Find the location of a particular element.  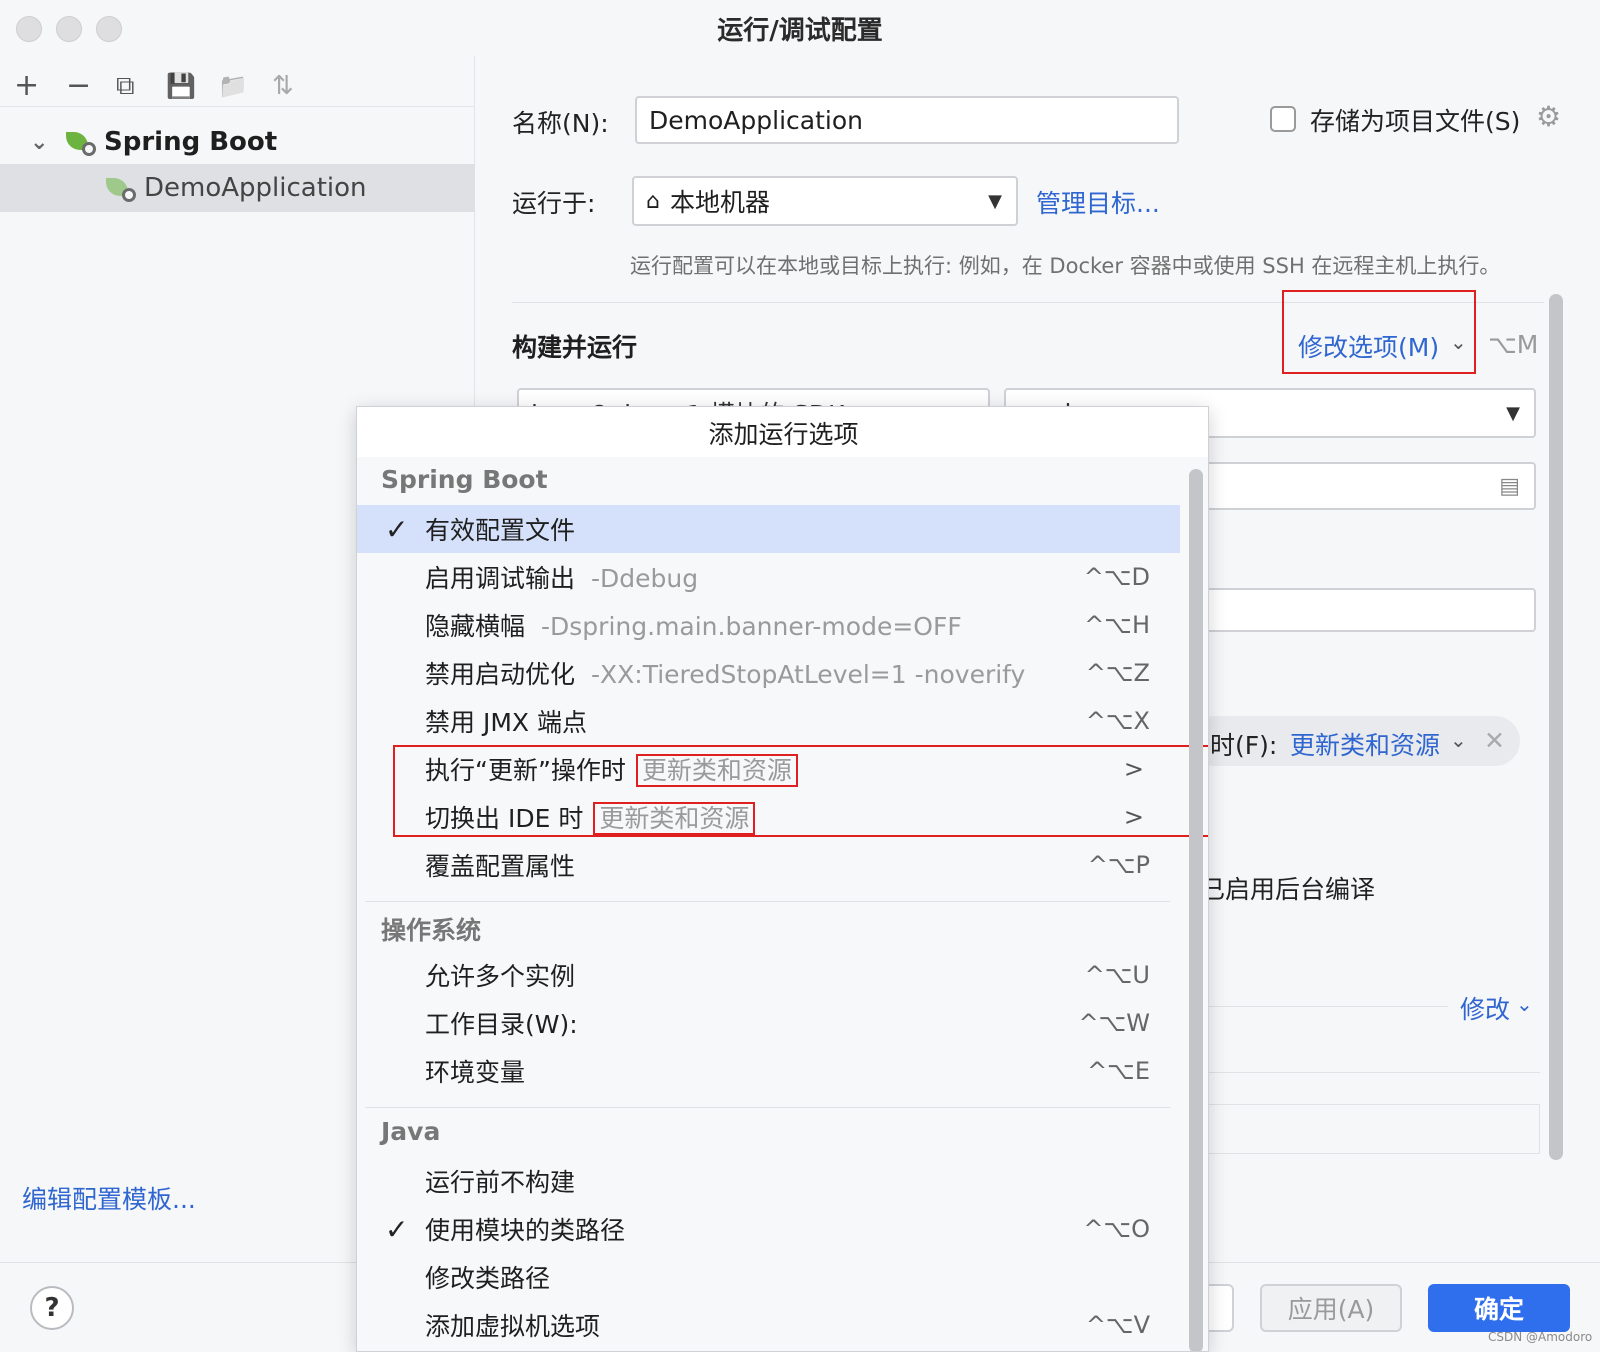

background-compile-text: 已启用后台编译 is located at coordinates (1288, 889).